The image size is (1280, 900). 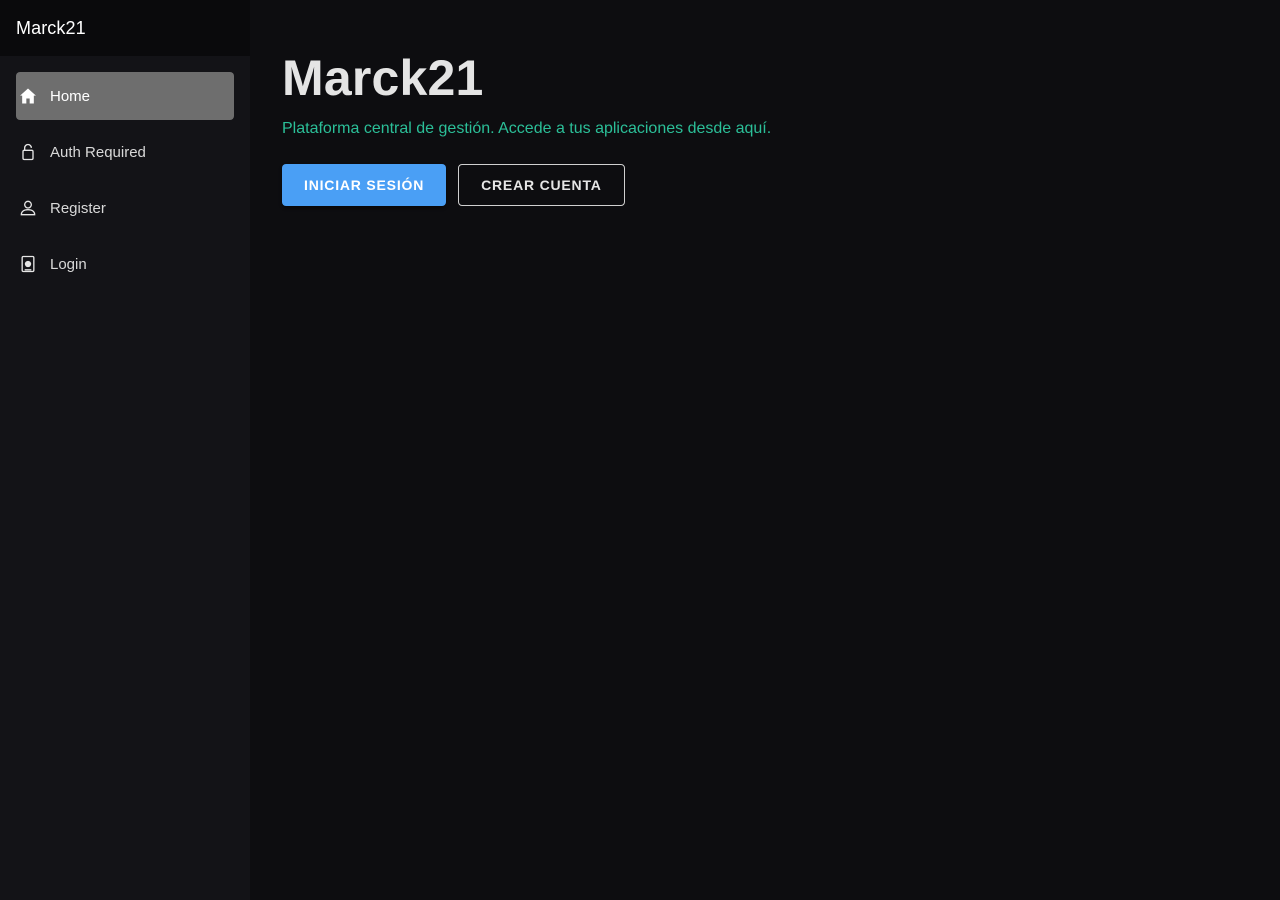 I want to click on login-badge-icon, so click(x=28, y=264).